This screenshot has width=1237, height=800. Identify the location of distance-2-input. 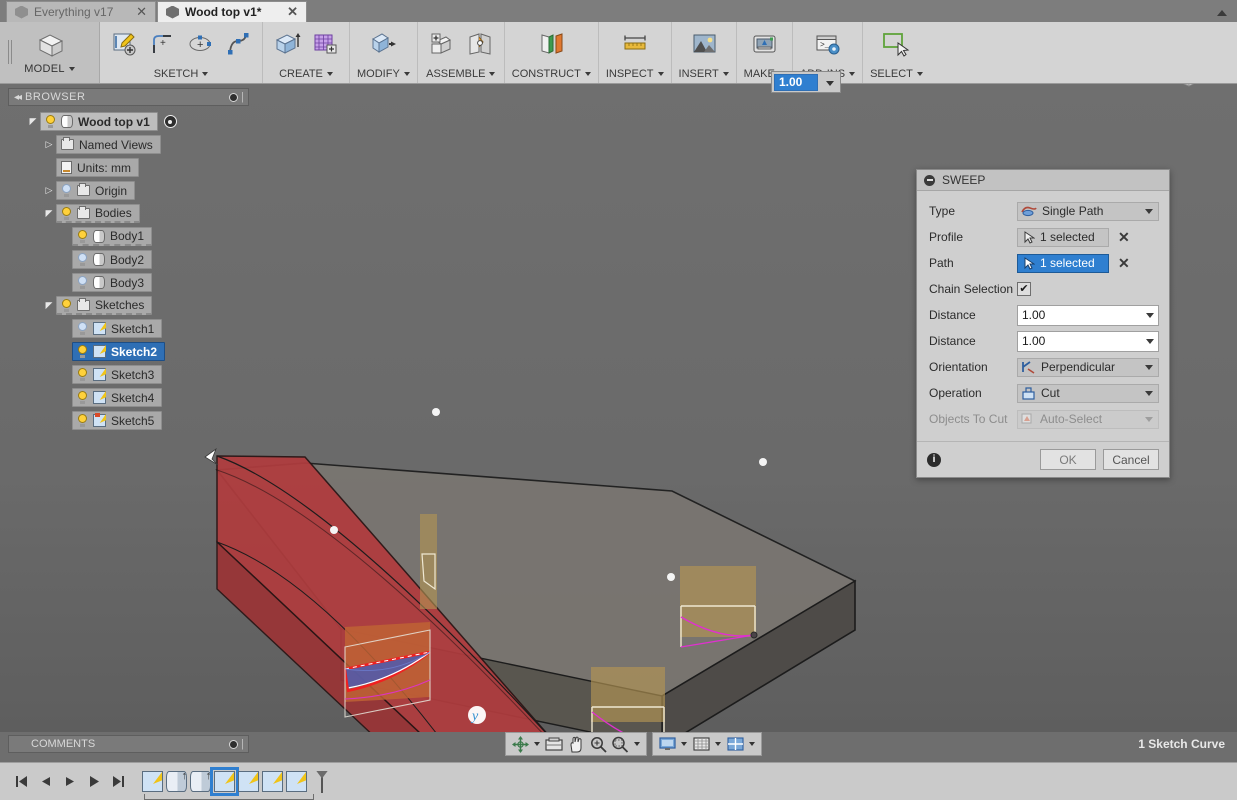
(1088, 341).